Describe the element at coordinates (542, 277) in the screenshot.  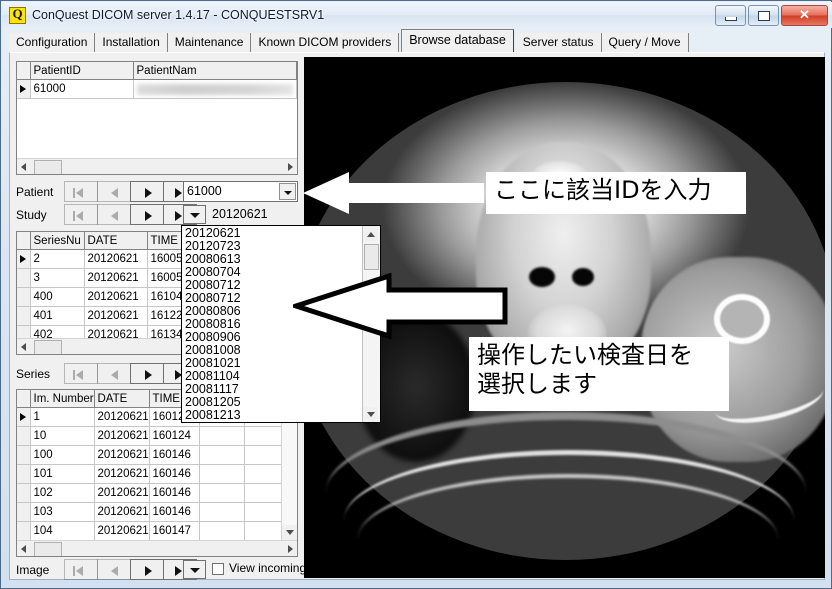
I see `ct-airway-left` at that location.